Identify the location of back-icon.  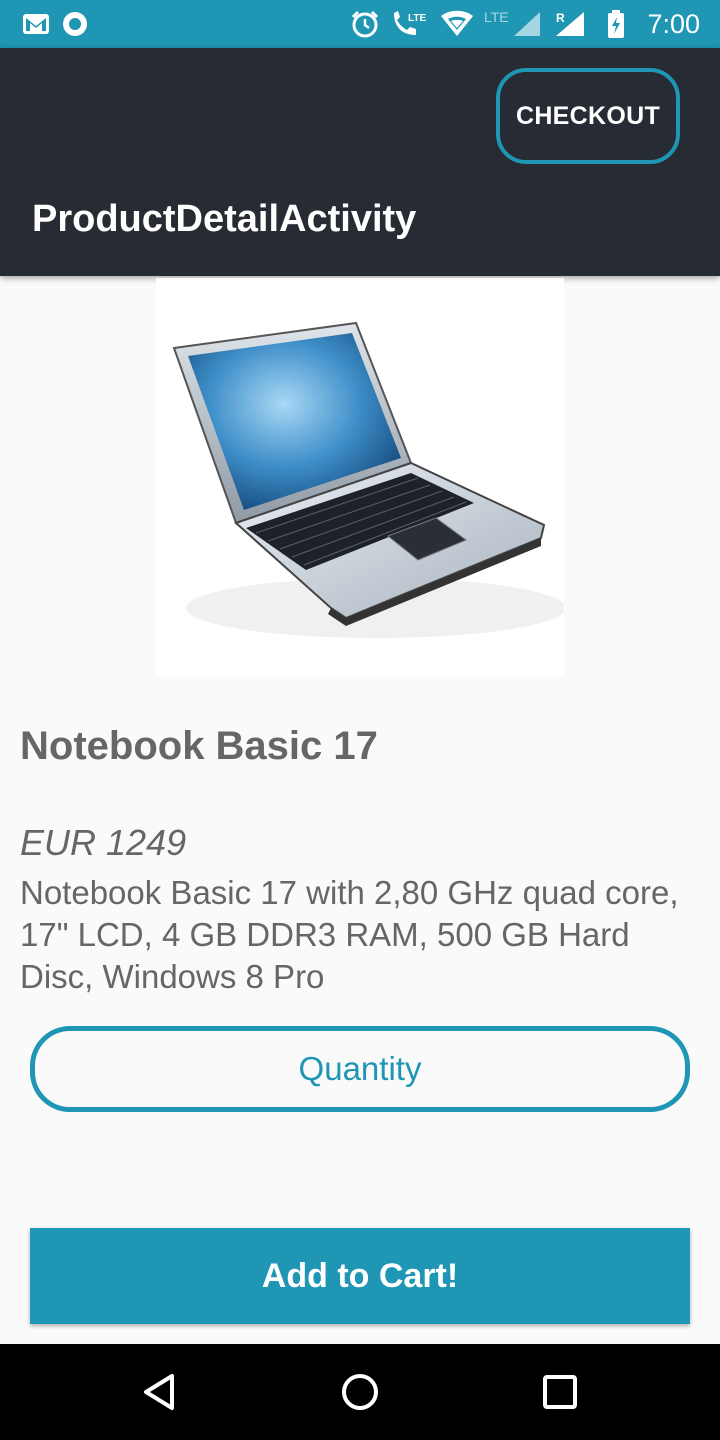
(160, 1392).